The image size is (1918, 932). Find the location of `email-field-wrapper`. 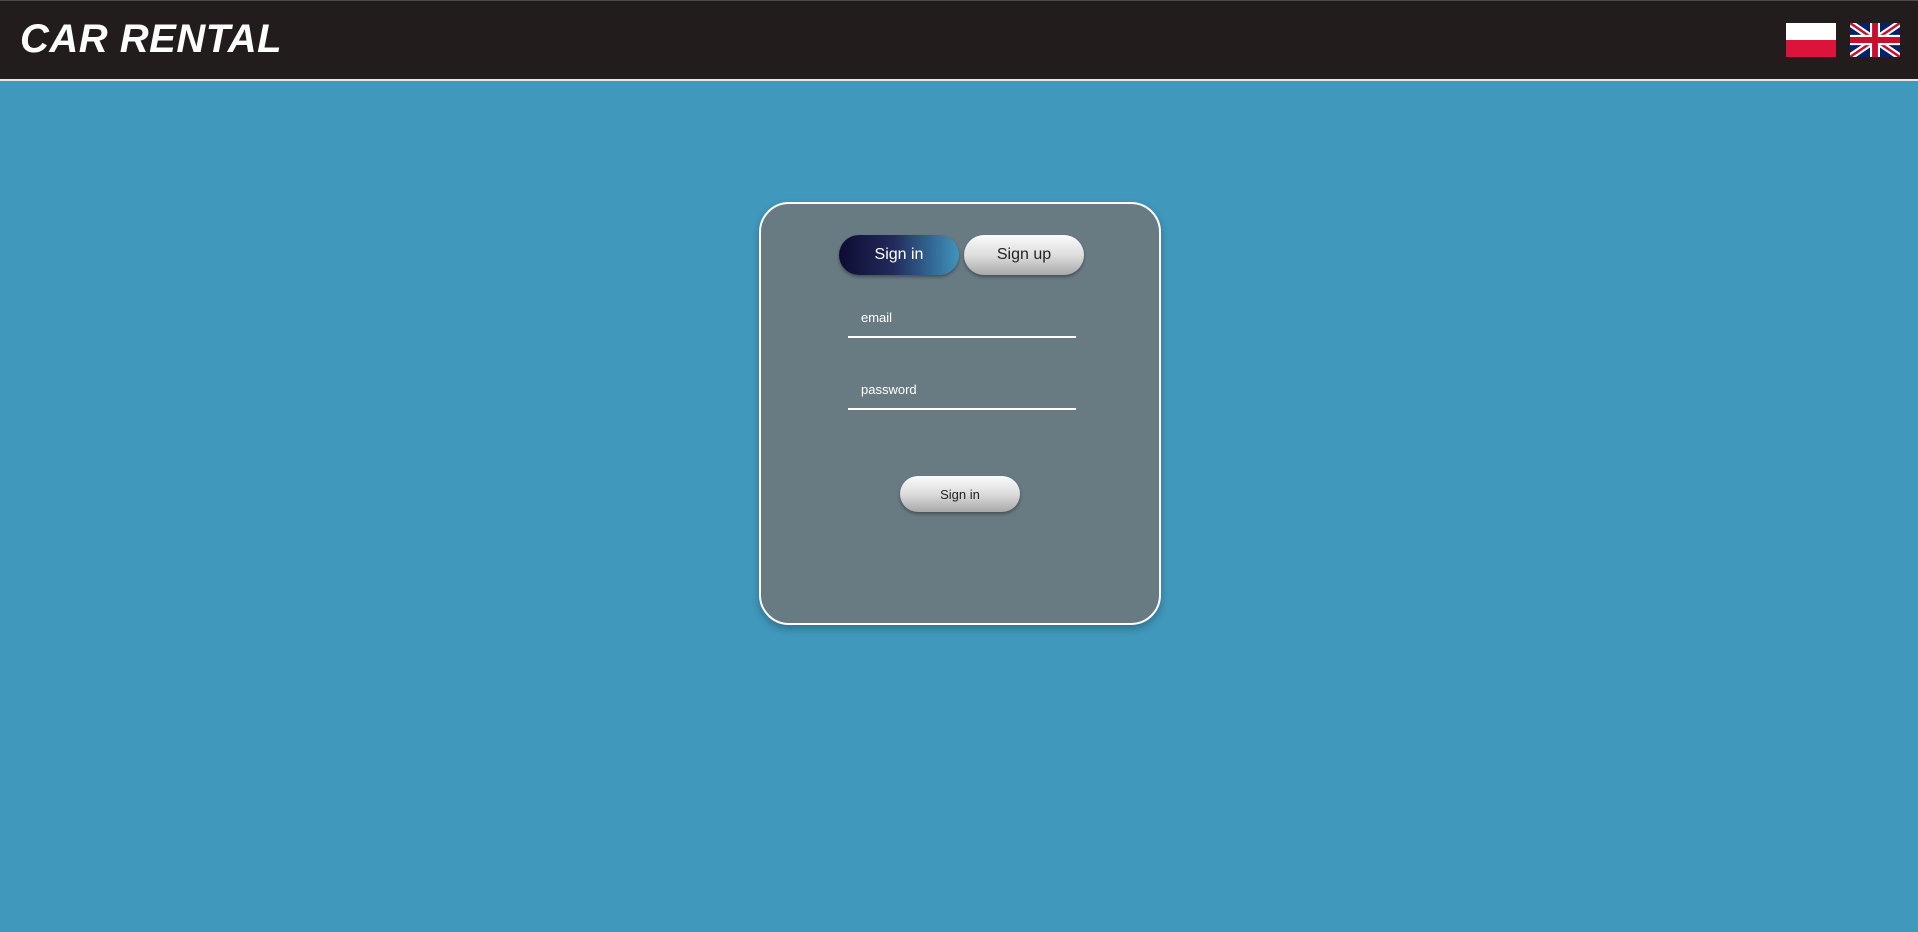

email-field-wrapper is located at coordinates (962, 318).